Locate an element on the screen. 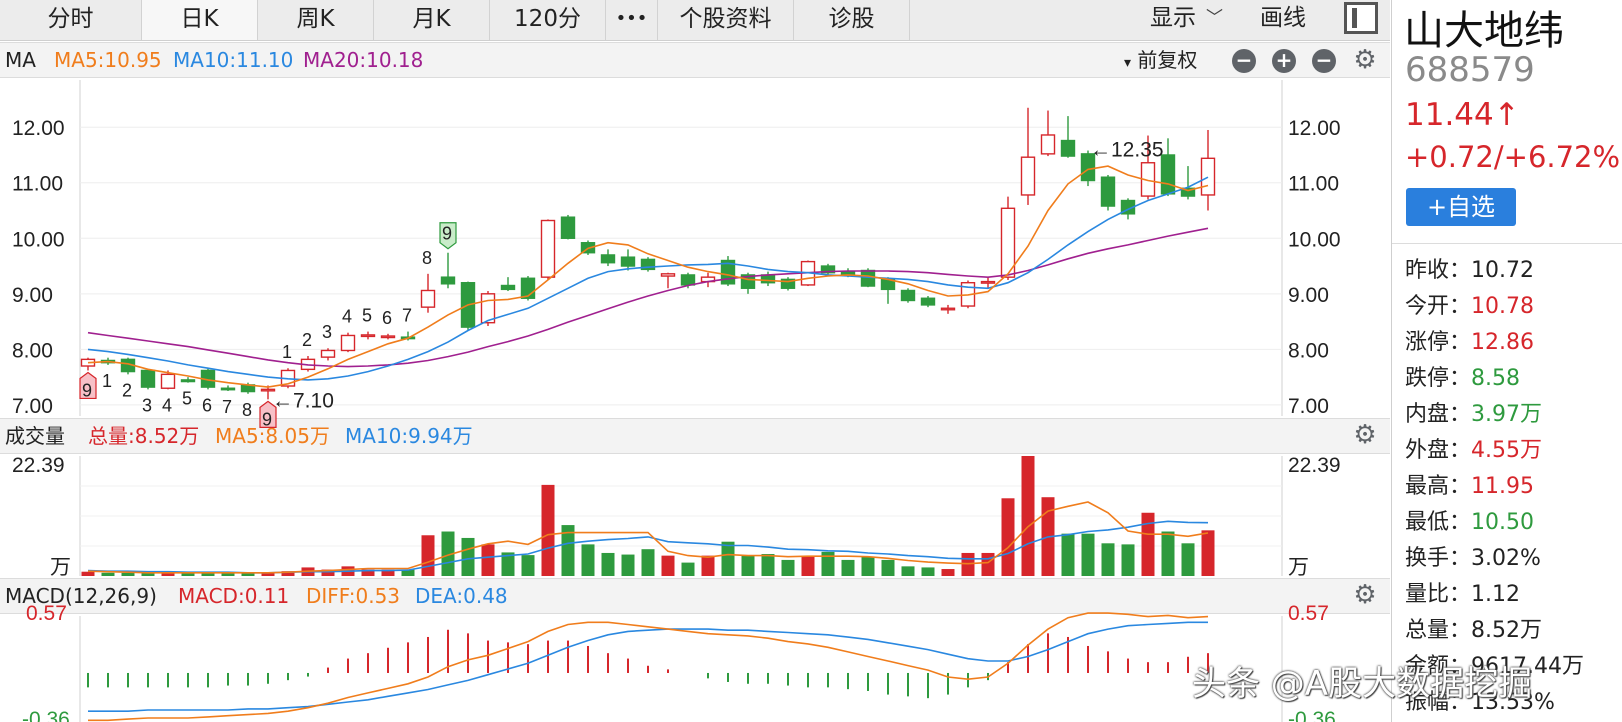  stat-row: 最高：11.95 is located at coordinates (1469, 484).